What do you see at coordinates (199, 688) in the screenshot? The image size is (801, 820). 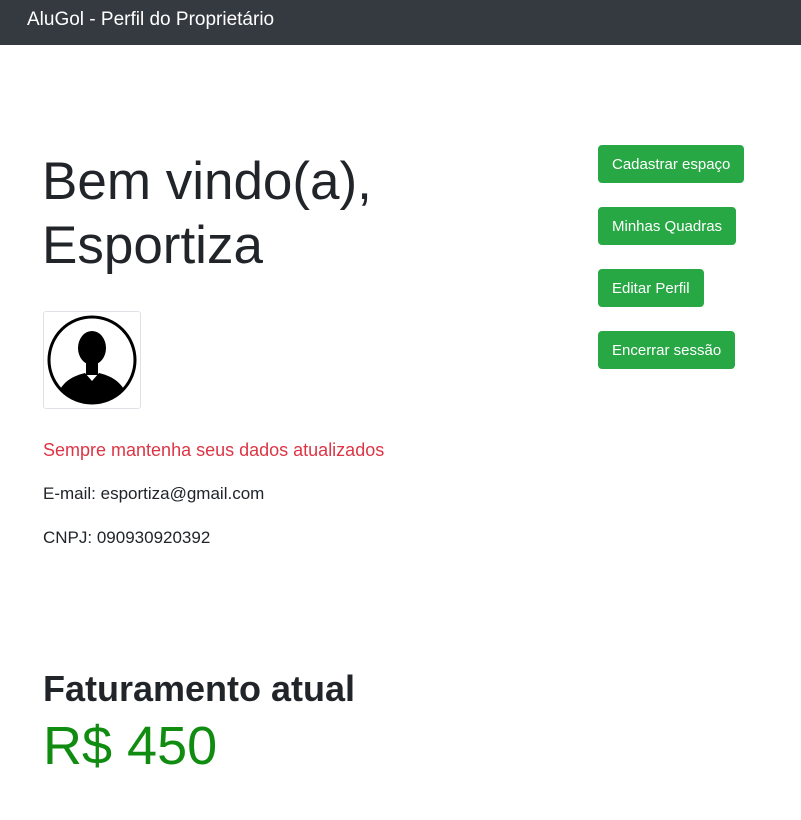 I see `revenue-title: Faturamento atual` at bounding box center [199, 688].